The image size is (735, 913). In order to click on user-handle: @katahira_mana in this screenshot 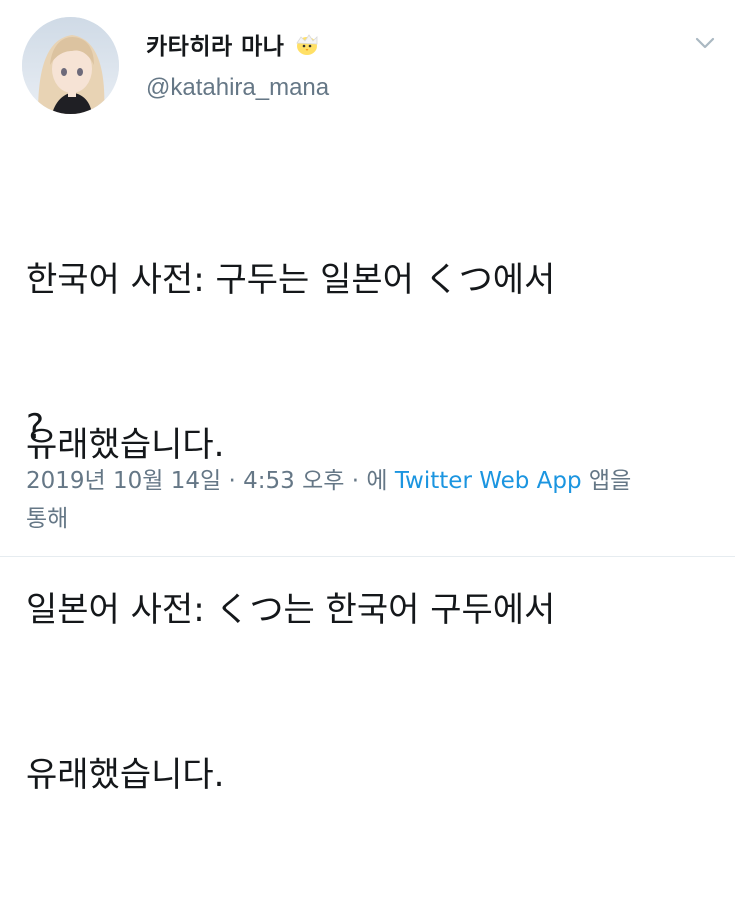, I will do `click(237, 88)`.